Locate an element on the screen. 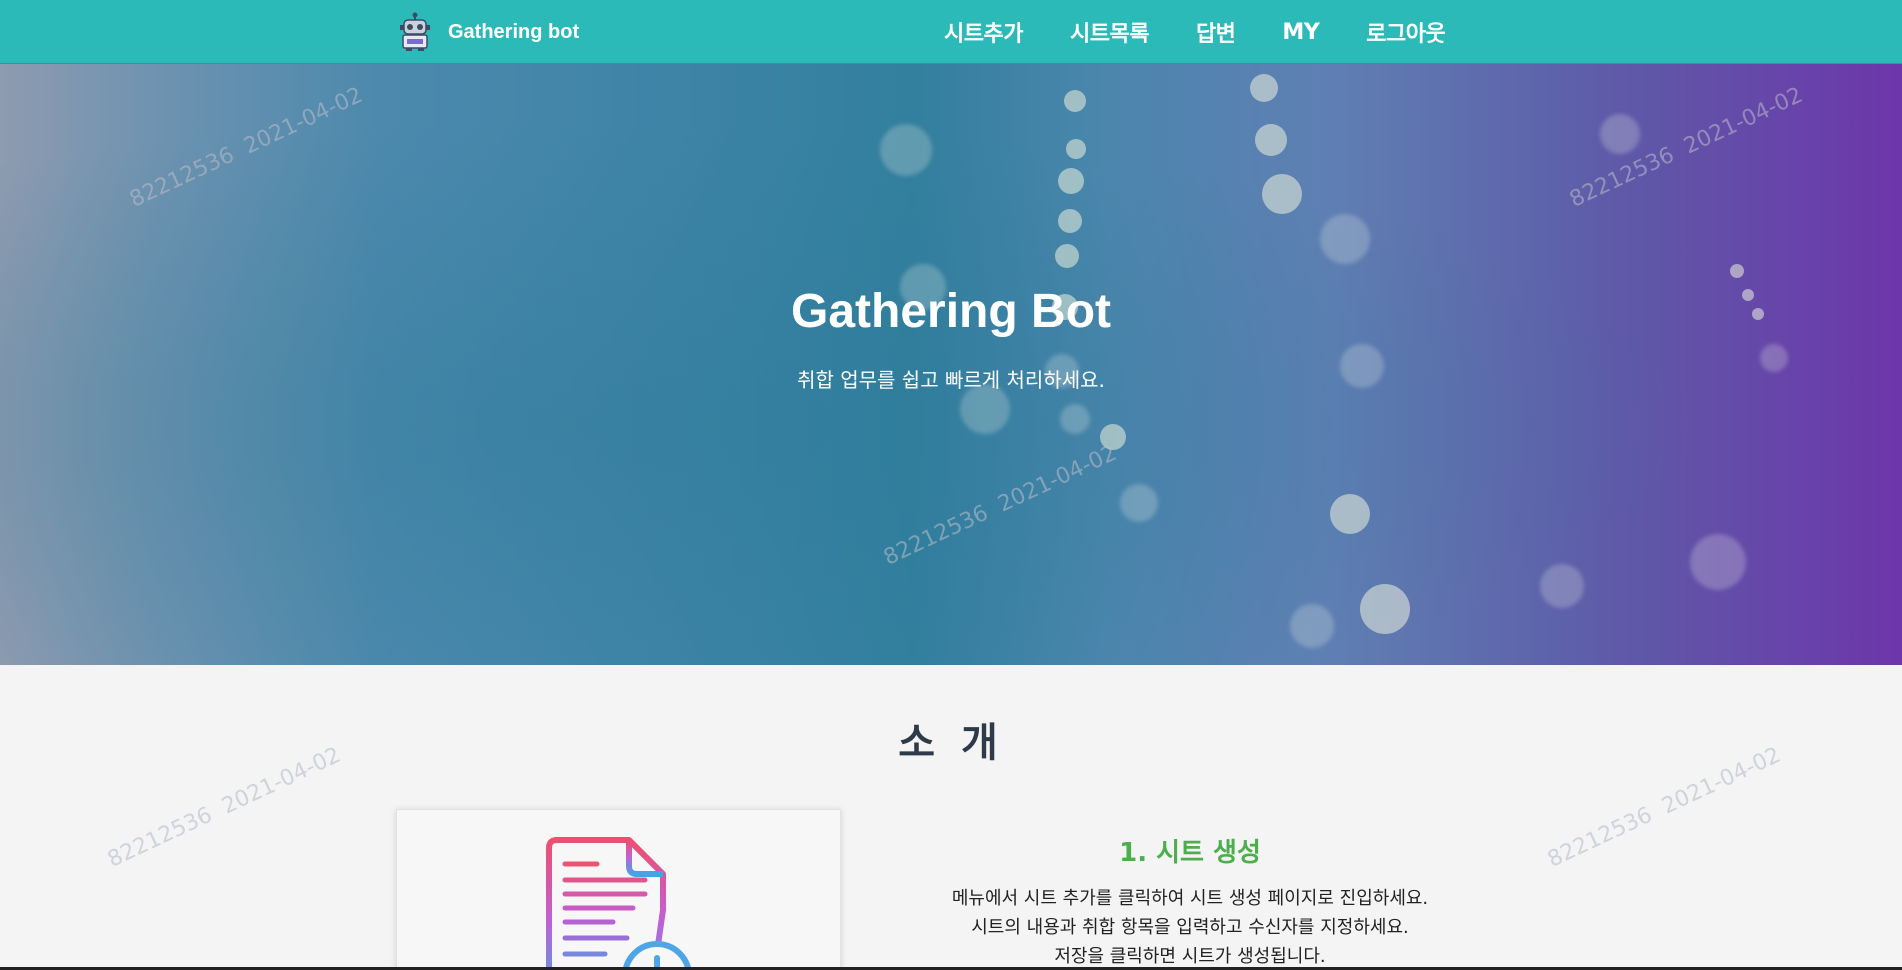 The width and height of the screenshot is (1902, 970). add-document-icon is located at coordinates (619, 903).